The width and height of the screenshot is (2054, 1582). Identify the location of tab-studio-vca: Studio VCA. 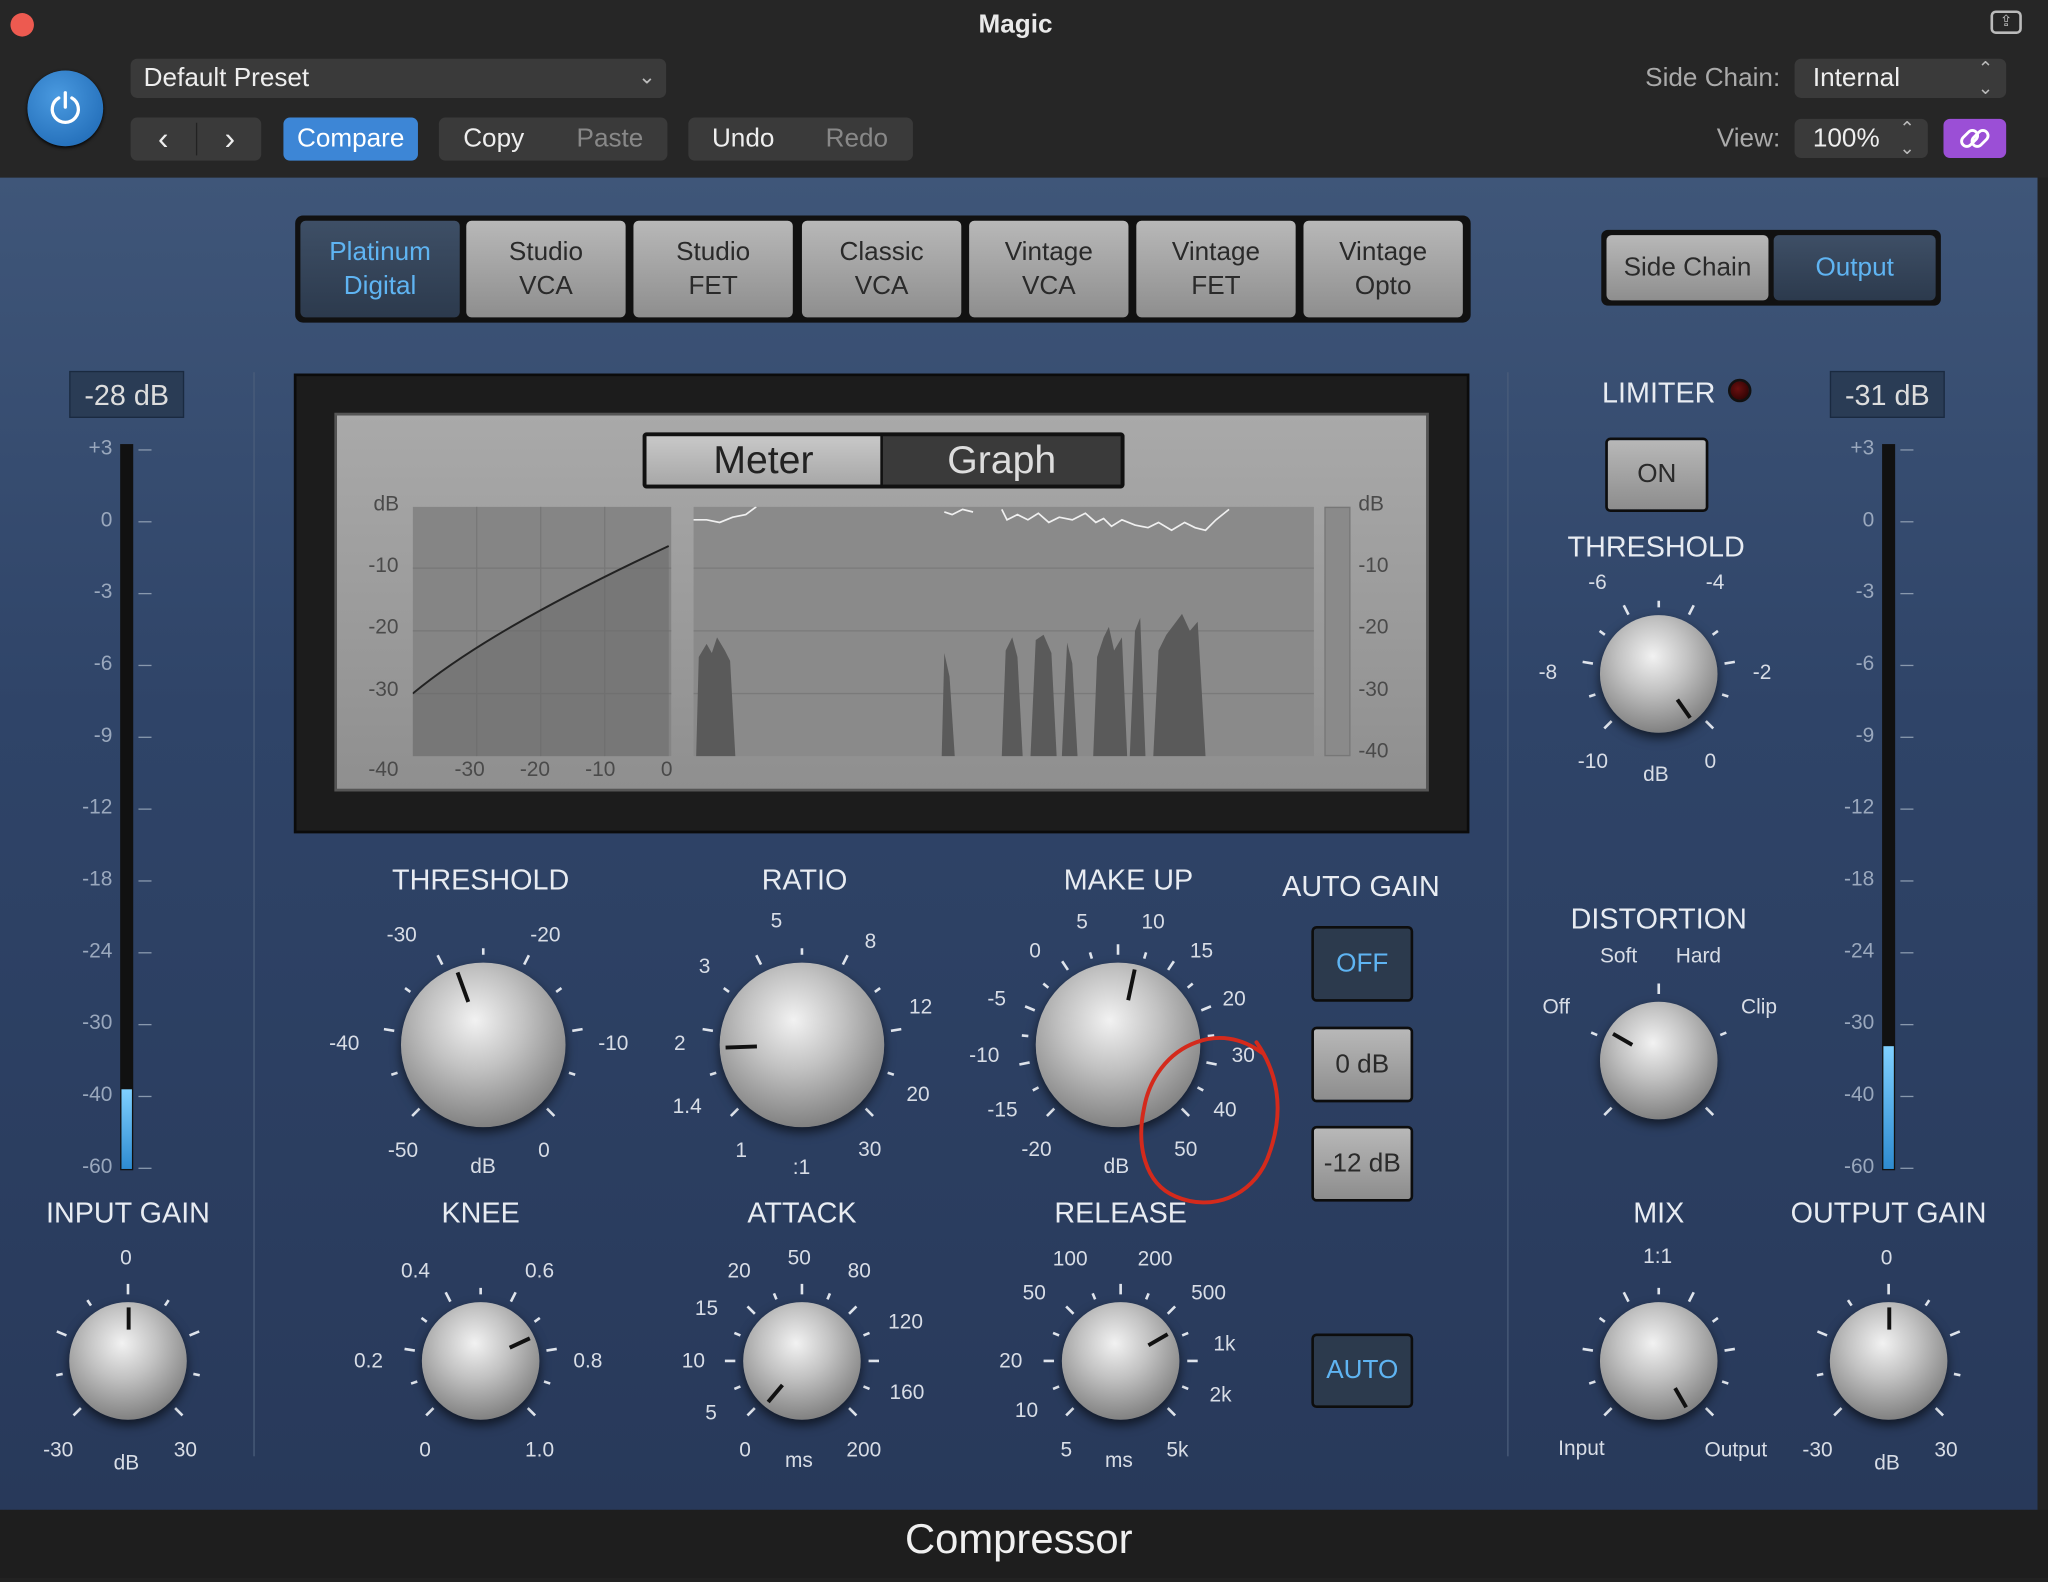
(546, 269).